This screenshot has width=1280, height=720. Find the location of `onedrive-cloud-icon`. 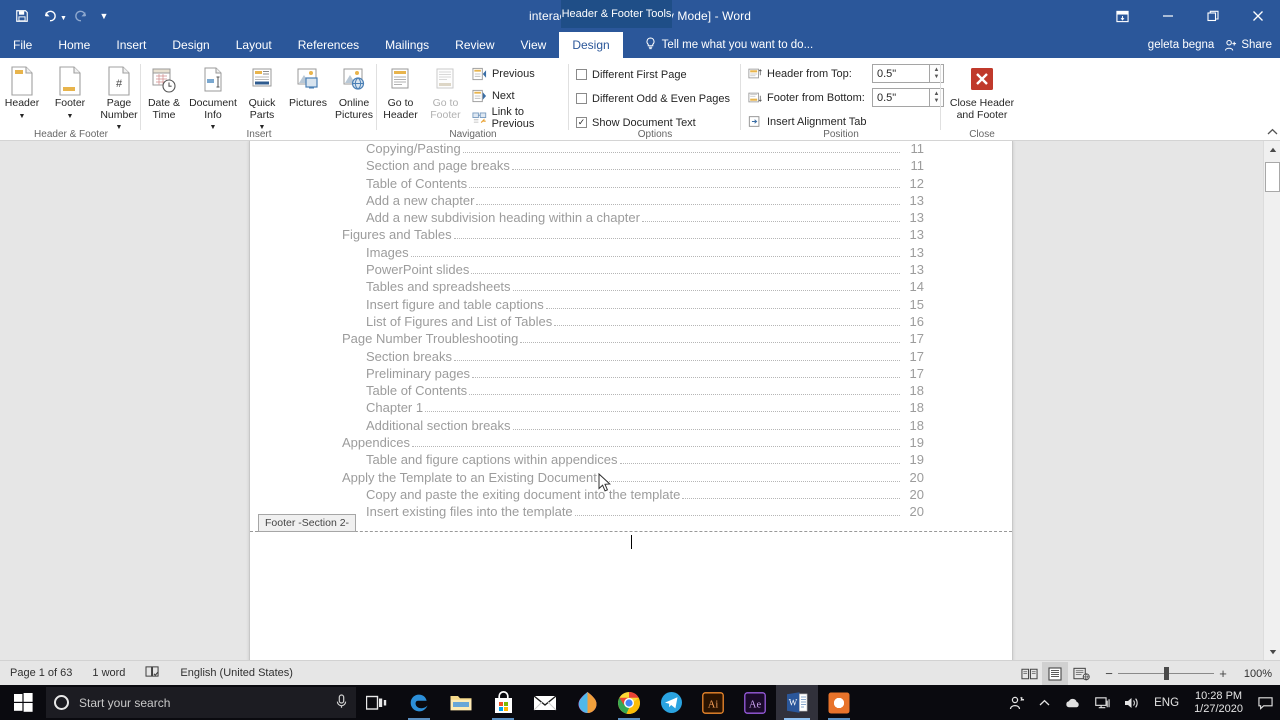

onedrive-cloud-icon is located at coordinates (1072, 702).